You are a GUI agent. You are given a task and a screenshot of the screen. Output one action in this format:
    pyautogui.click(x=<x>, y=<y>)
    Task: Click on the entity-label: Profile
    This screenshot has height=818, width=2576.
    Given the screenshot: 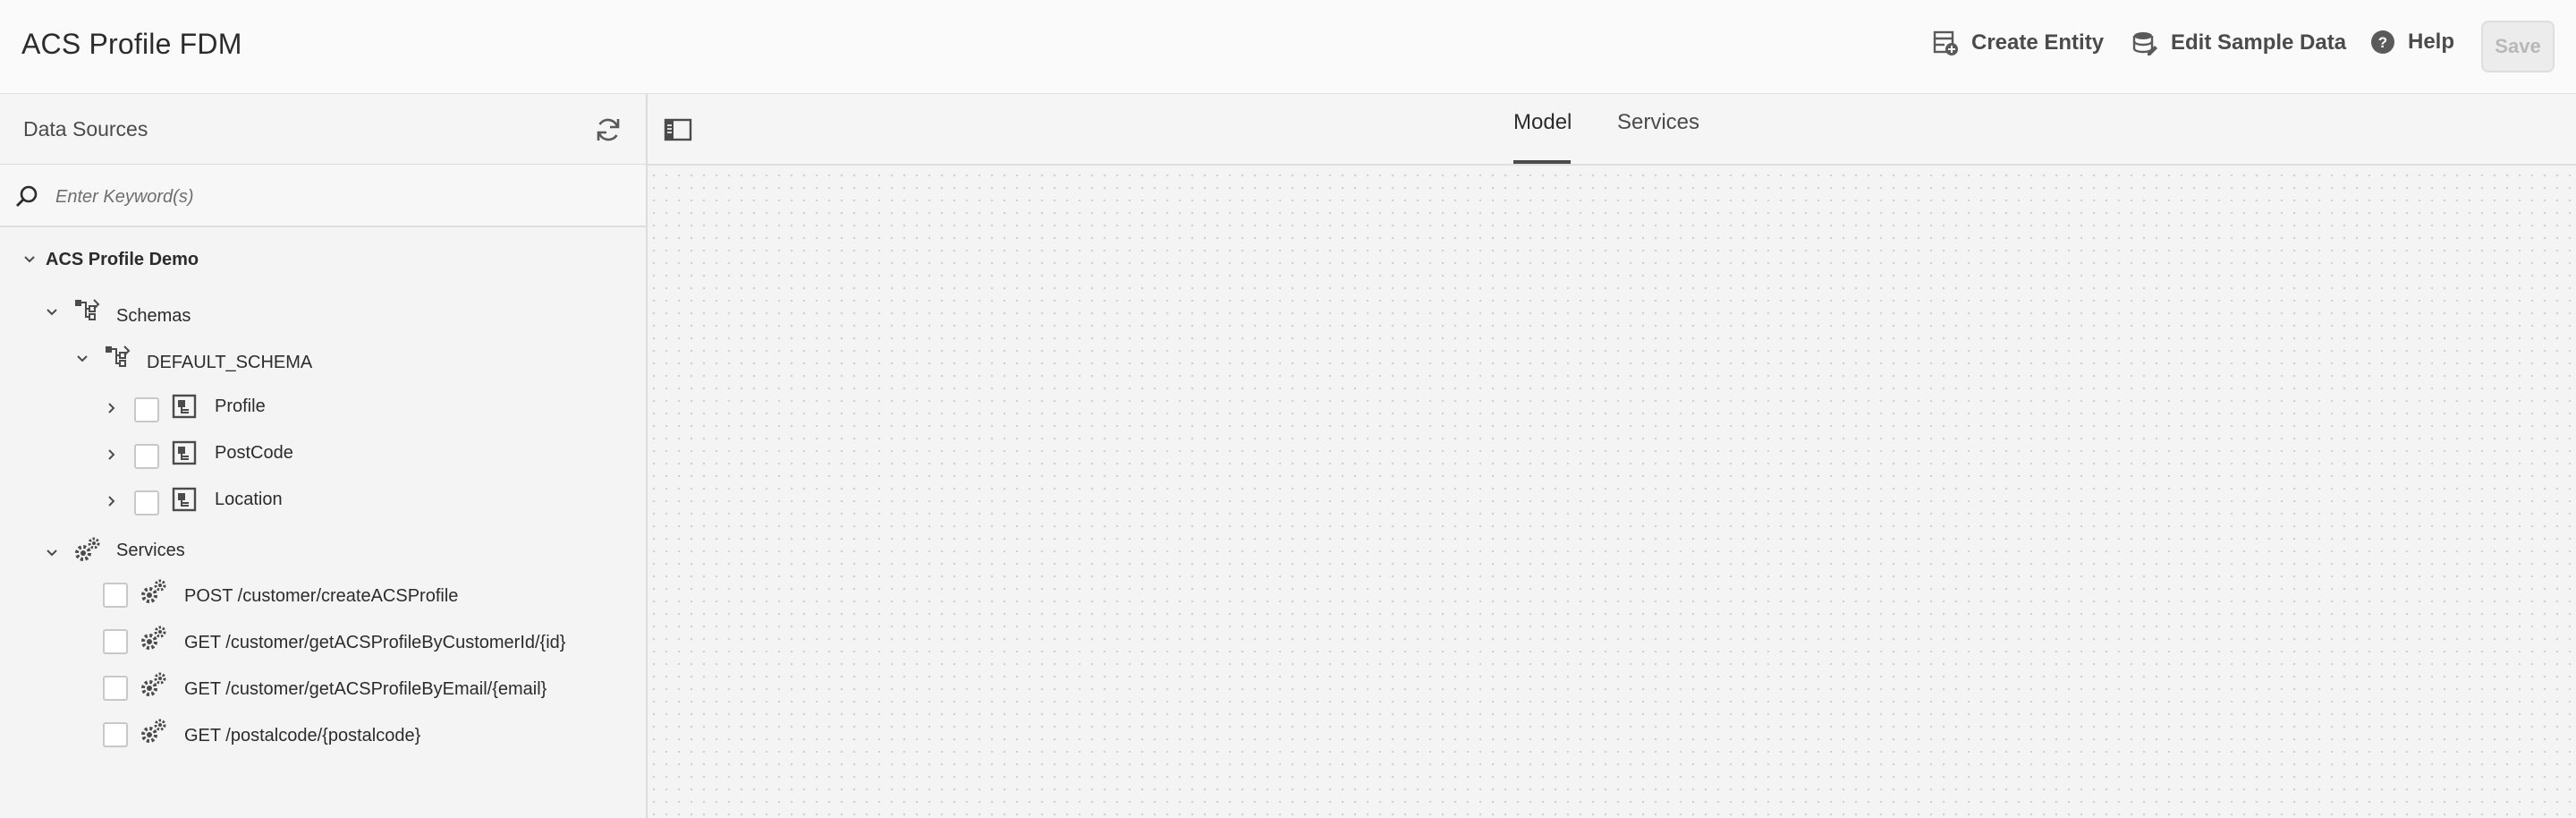 What is the action you would take?
    pyautogui.click(x=240, y=406)
    